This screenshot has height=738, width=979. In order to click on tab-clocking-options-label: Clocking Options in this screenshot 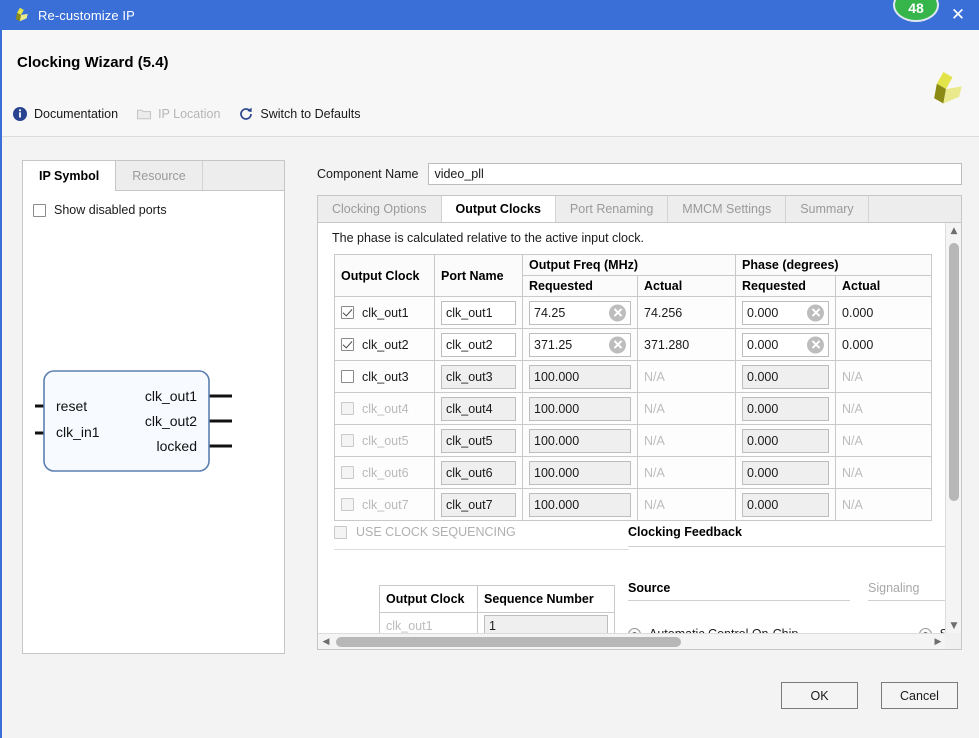, I will do `click(379, 209)`.